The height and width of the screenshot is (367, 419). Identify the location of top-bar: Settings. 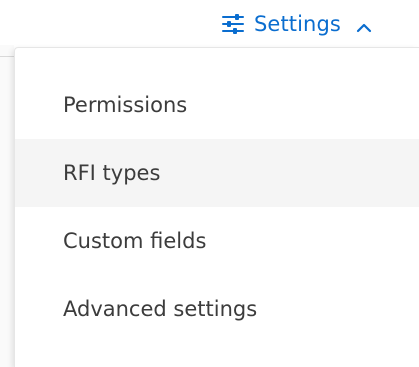
(209, 22).